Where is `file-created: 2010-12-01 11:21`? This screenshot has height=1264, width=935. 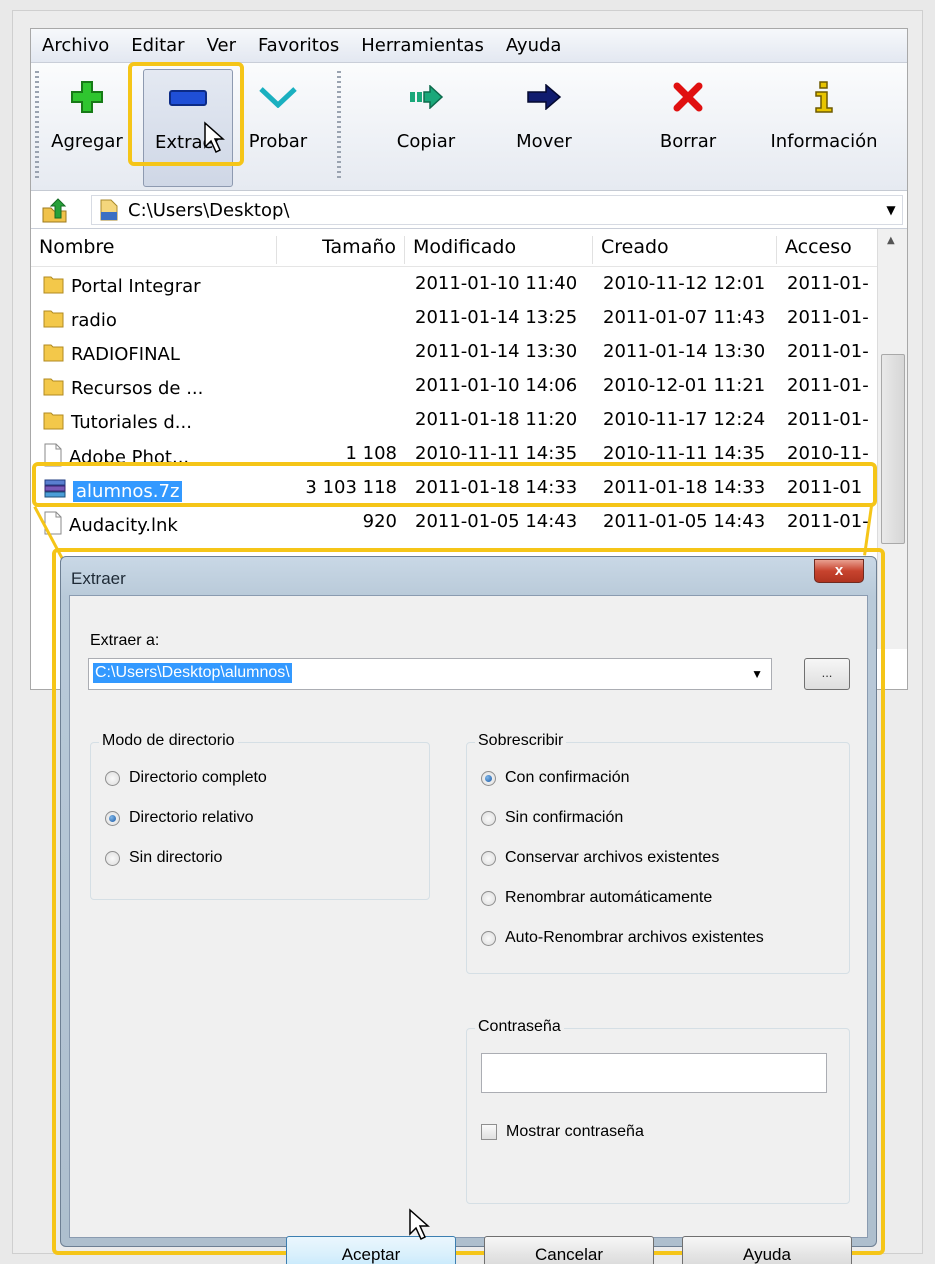
file-created: 2010-12-01 11:21 is located at coordinates (684, 385).